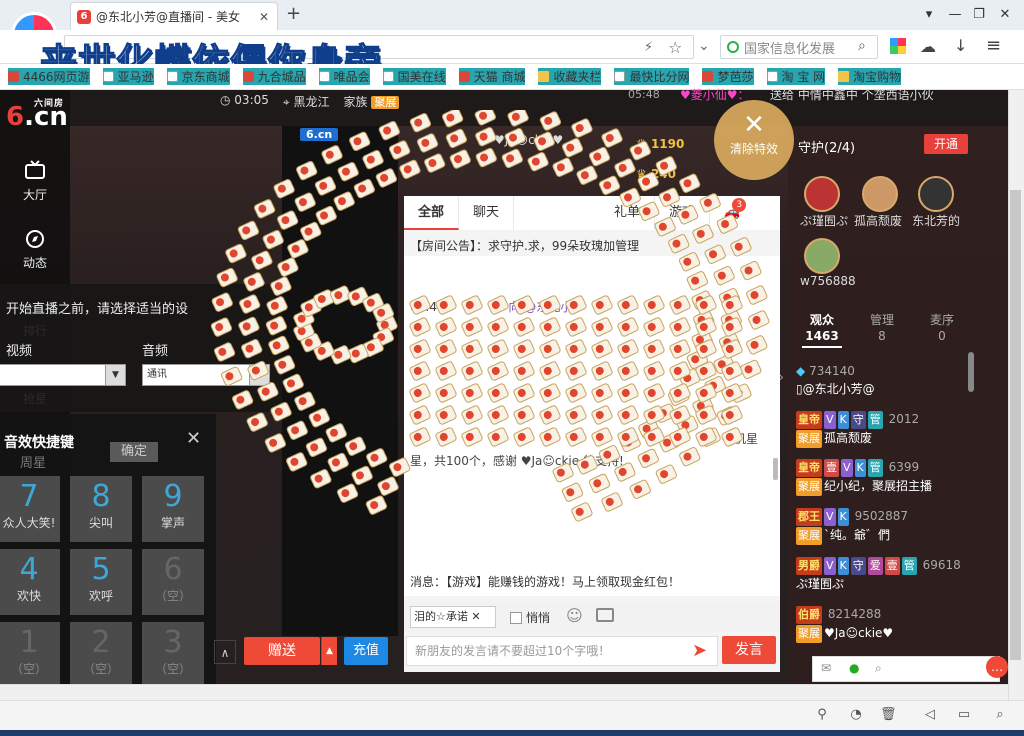  Describe the element at coordinates (344, 76) in the screenshot. I see `bookmark-item: 唯品会` at that location.